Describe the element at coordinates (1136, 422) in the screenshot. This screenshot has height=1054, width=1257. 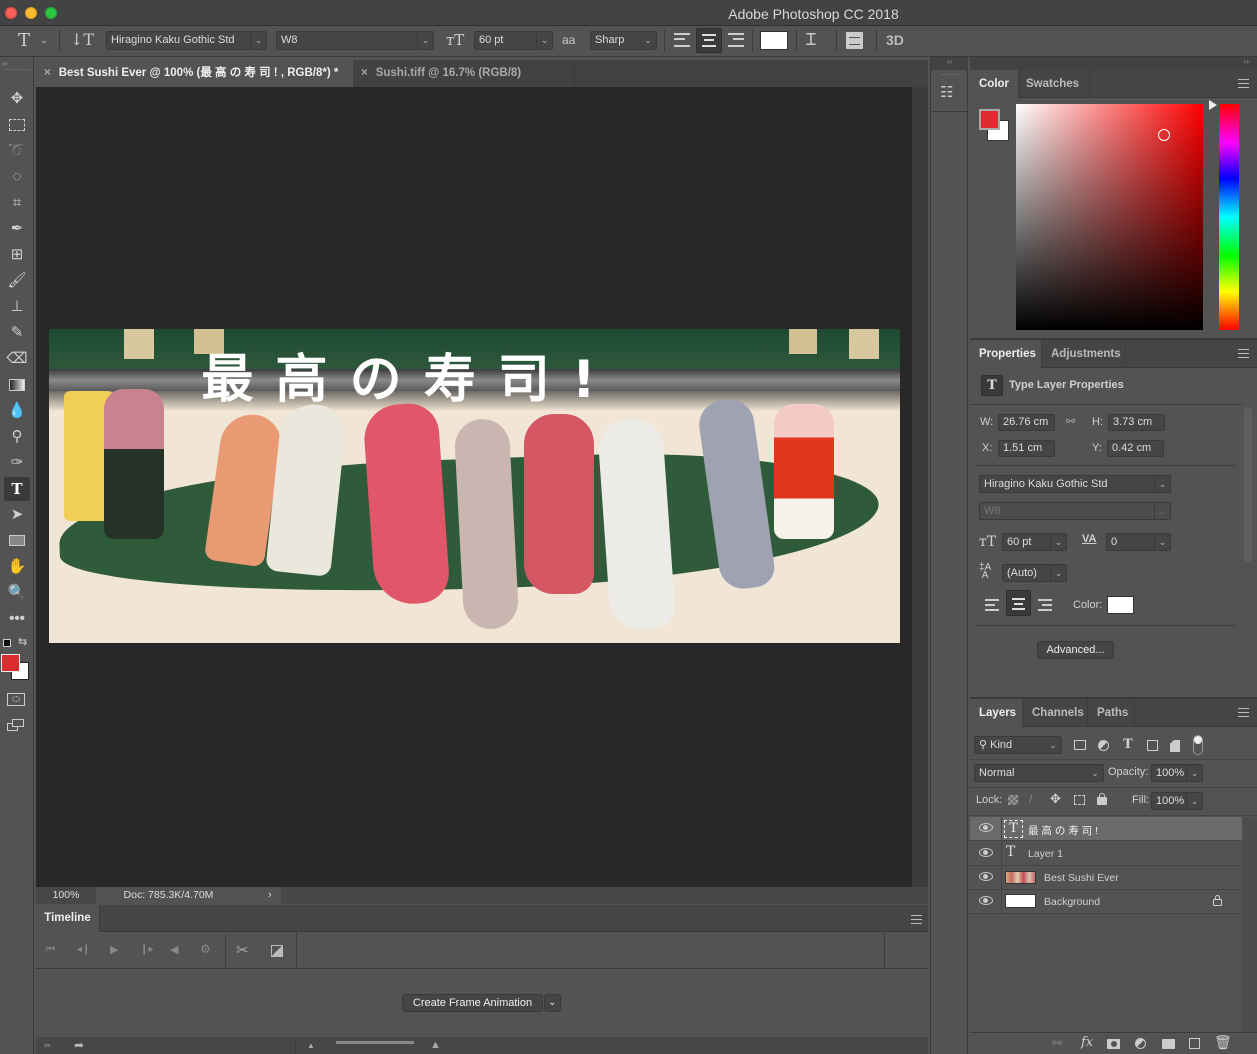
I see `height-field: 3.73 cm` at that location.